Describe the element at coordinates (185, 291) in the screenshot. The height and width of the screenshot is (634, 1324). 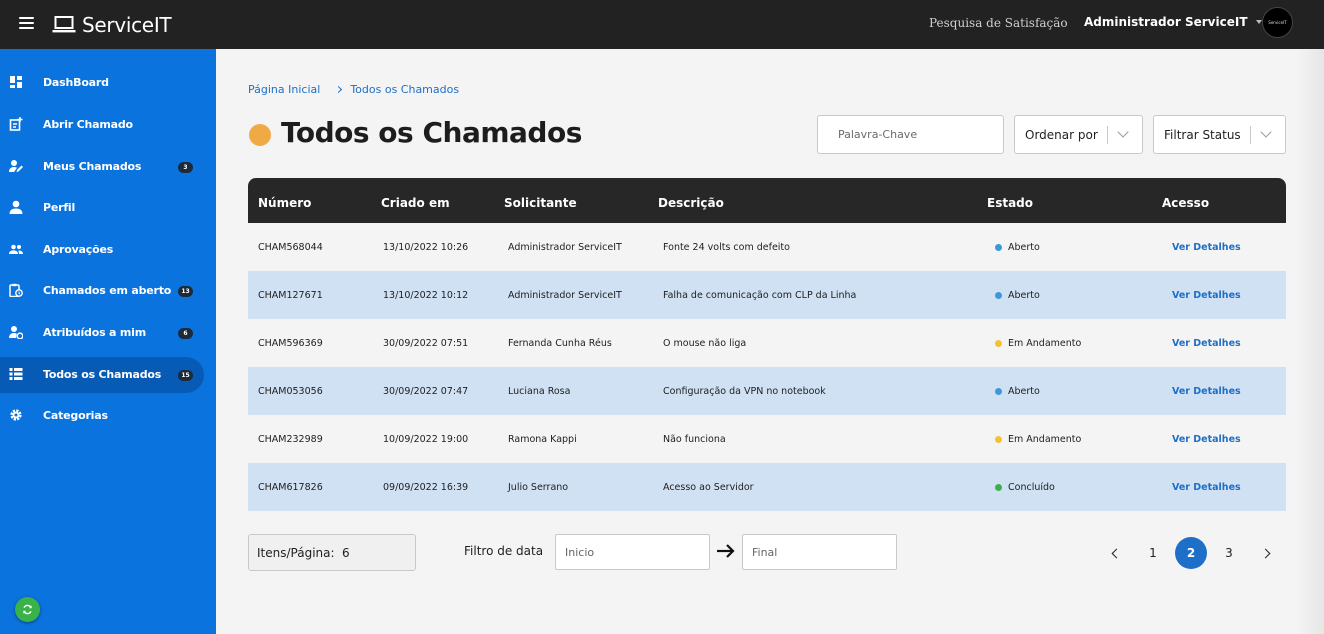
I see `count-badge: 13` at that location.